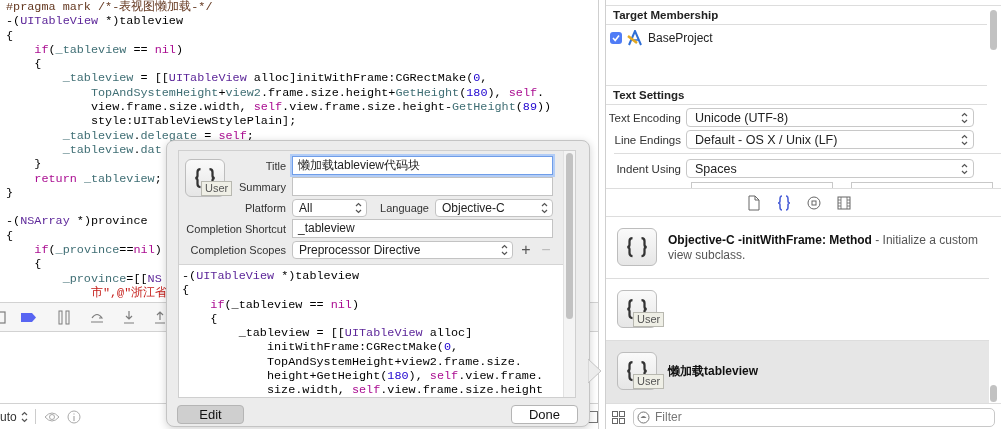 The height and width of the screenshot is (429, 1001). Describe the element at coordinates (544, 414) in the screenshot. I see `done-button: Done` at that location.